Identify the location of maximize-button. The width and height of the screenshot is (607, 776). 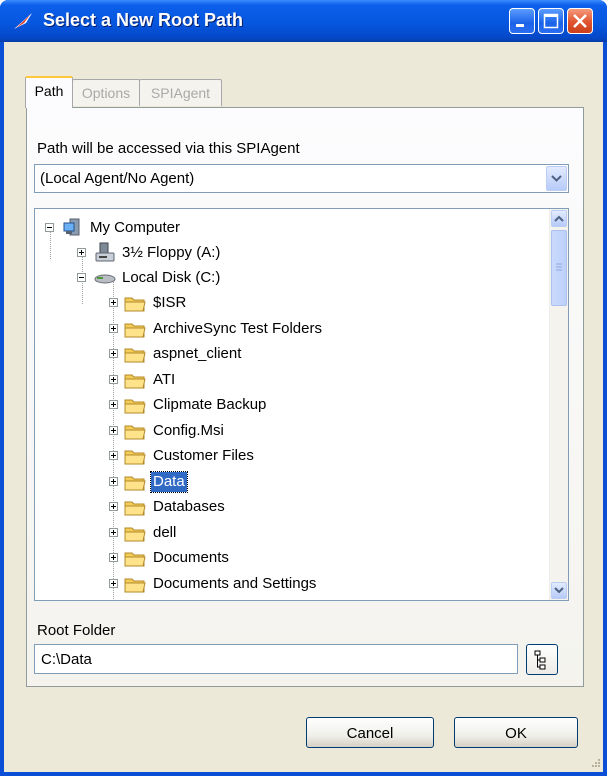
(551, 21).